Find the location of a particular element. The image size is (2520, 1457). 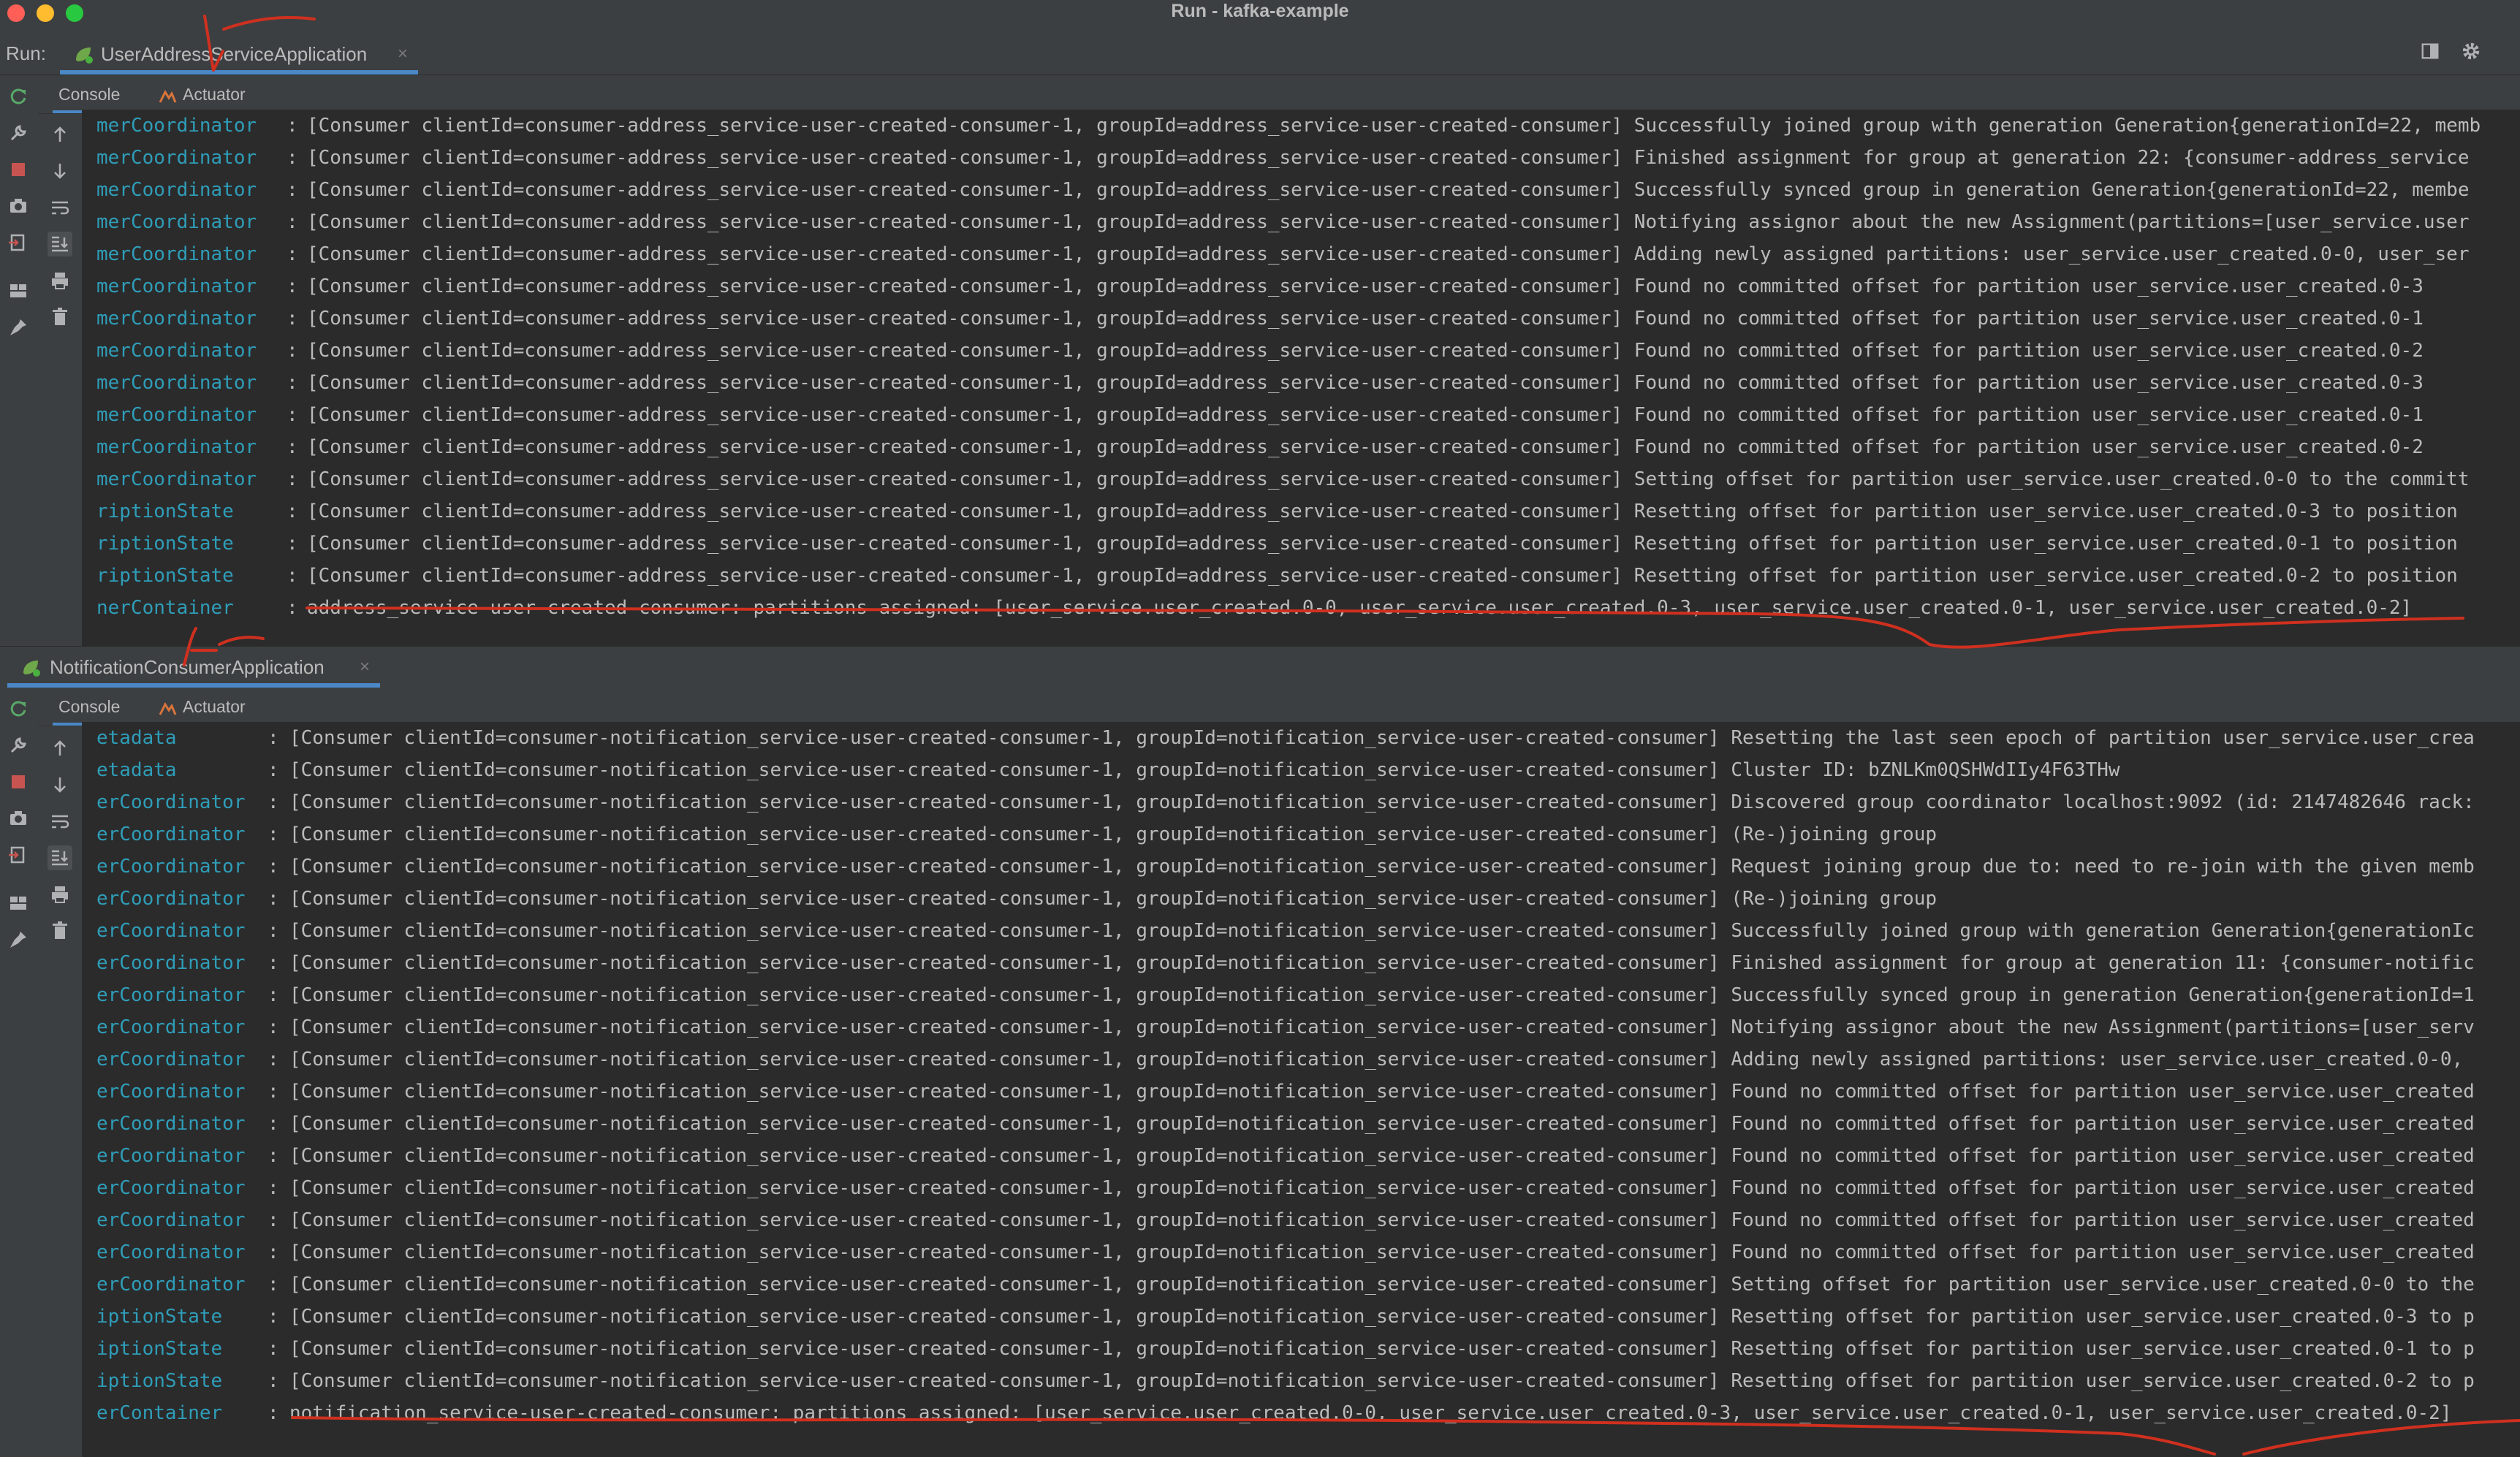

window-title-bar: Run - kafka-example is located at coordinates (1260, 17).